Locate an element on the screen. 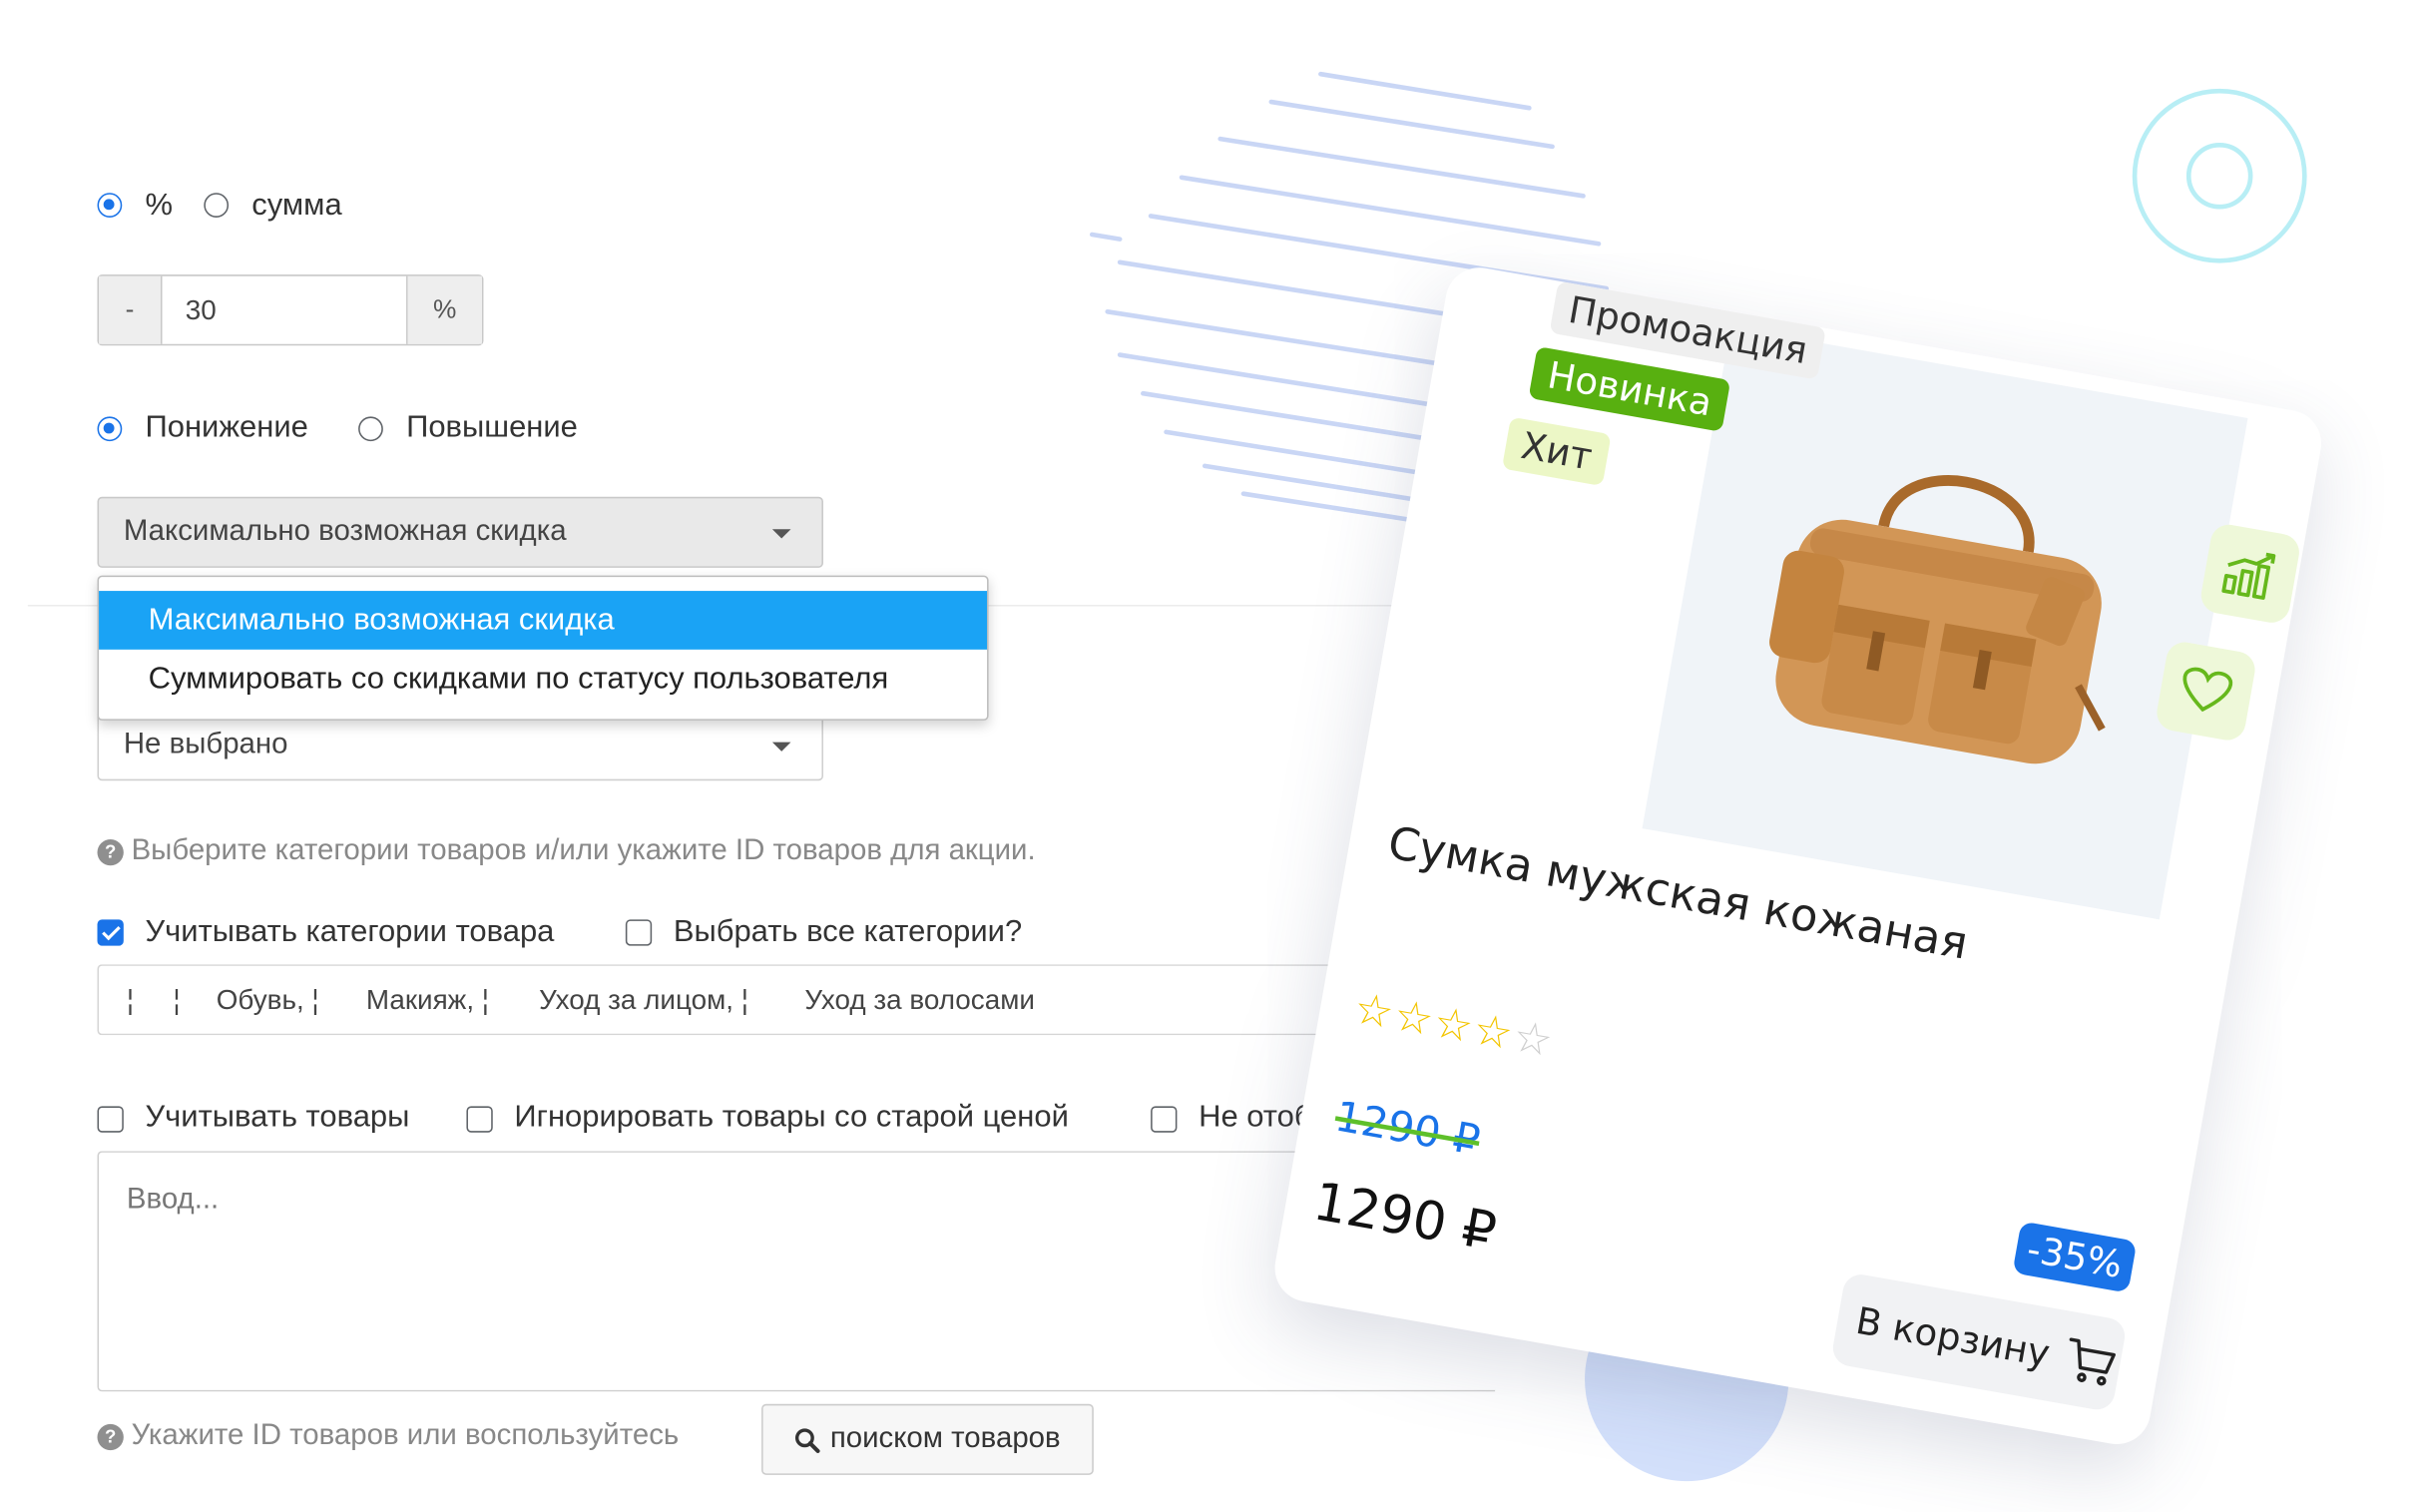 This screenshot has height=1512, width=2422. radio-decrease-label: Понижение is located at coordinates (226, 427).